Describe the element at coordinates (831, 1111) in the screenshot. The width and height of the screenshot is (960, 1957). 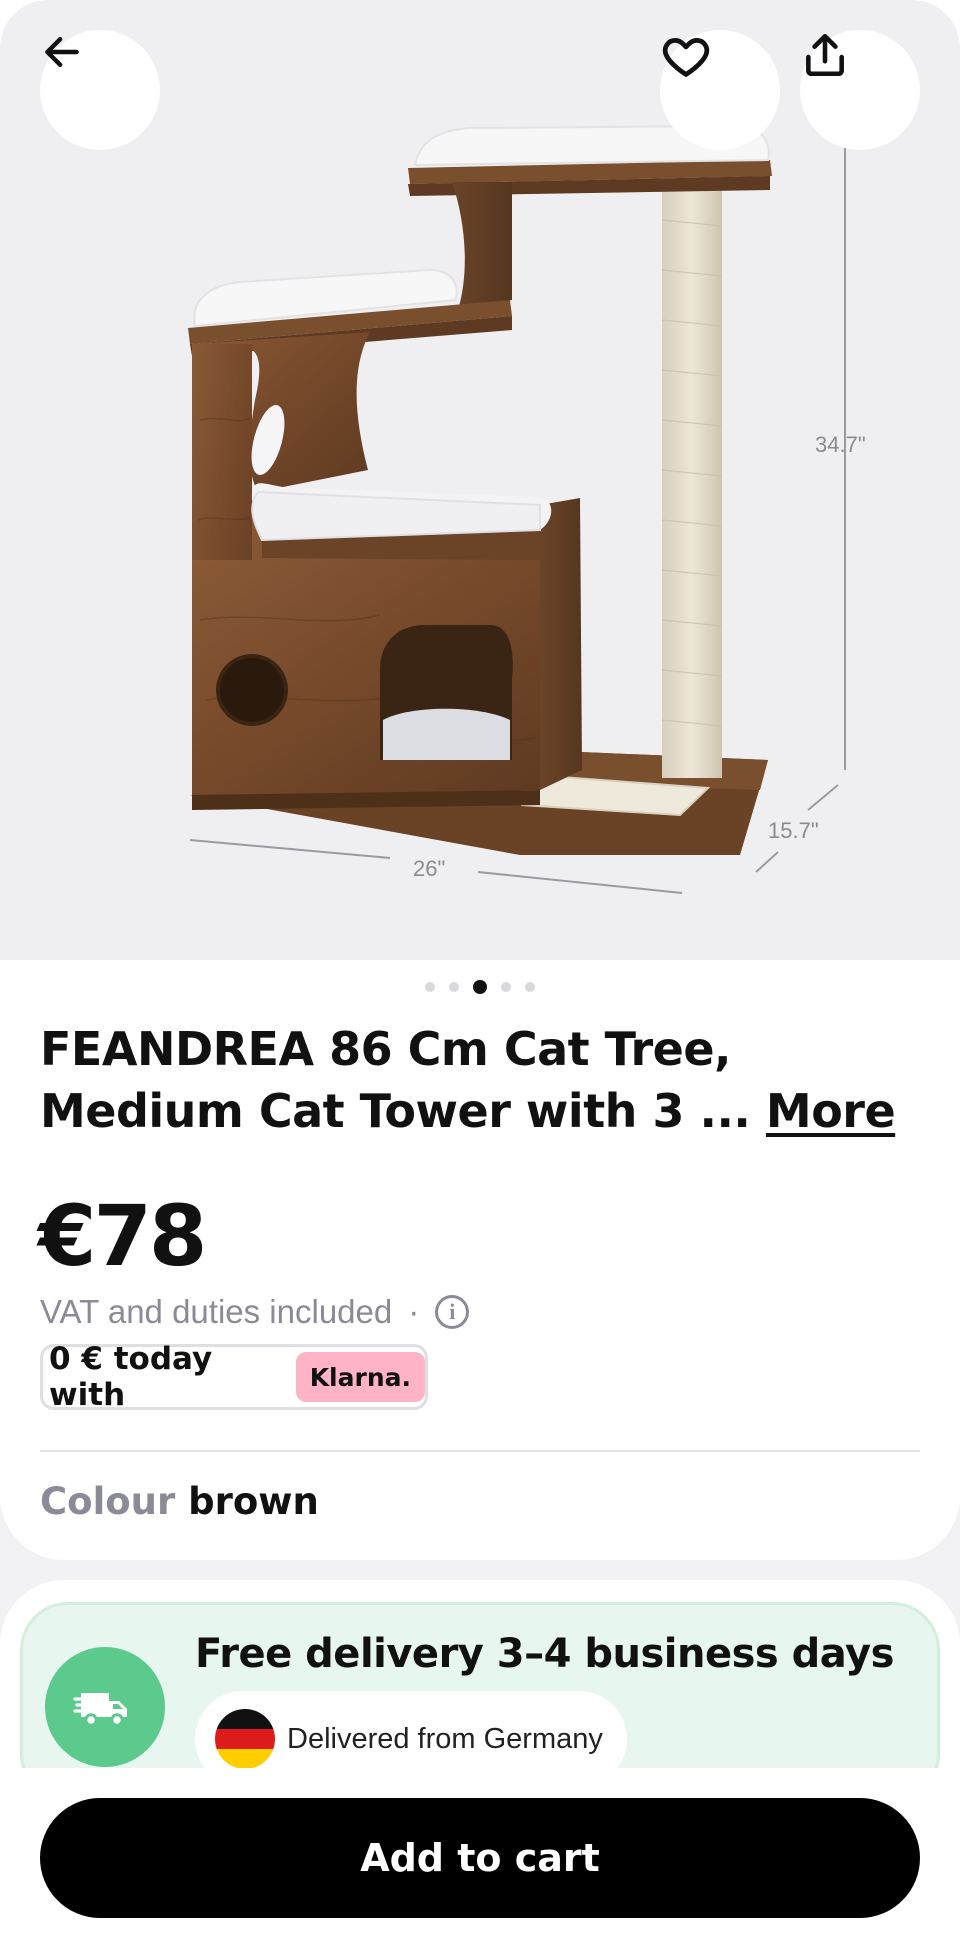
I see `more-link: More` at that location.